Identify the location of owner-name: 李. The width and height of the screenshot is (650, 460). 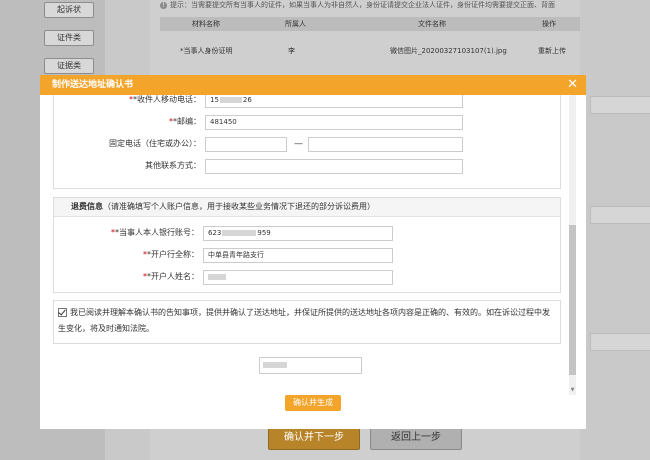
(291, 51).